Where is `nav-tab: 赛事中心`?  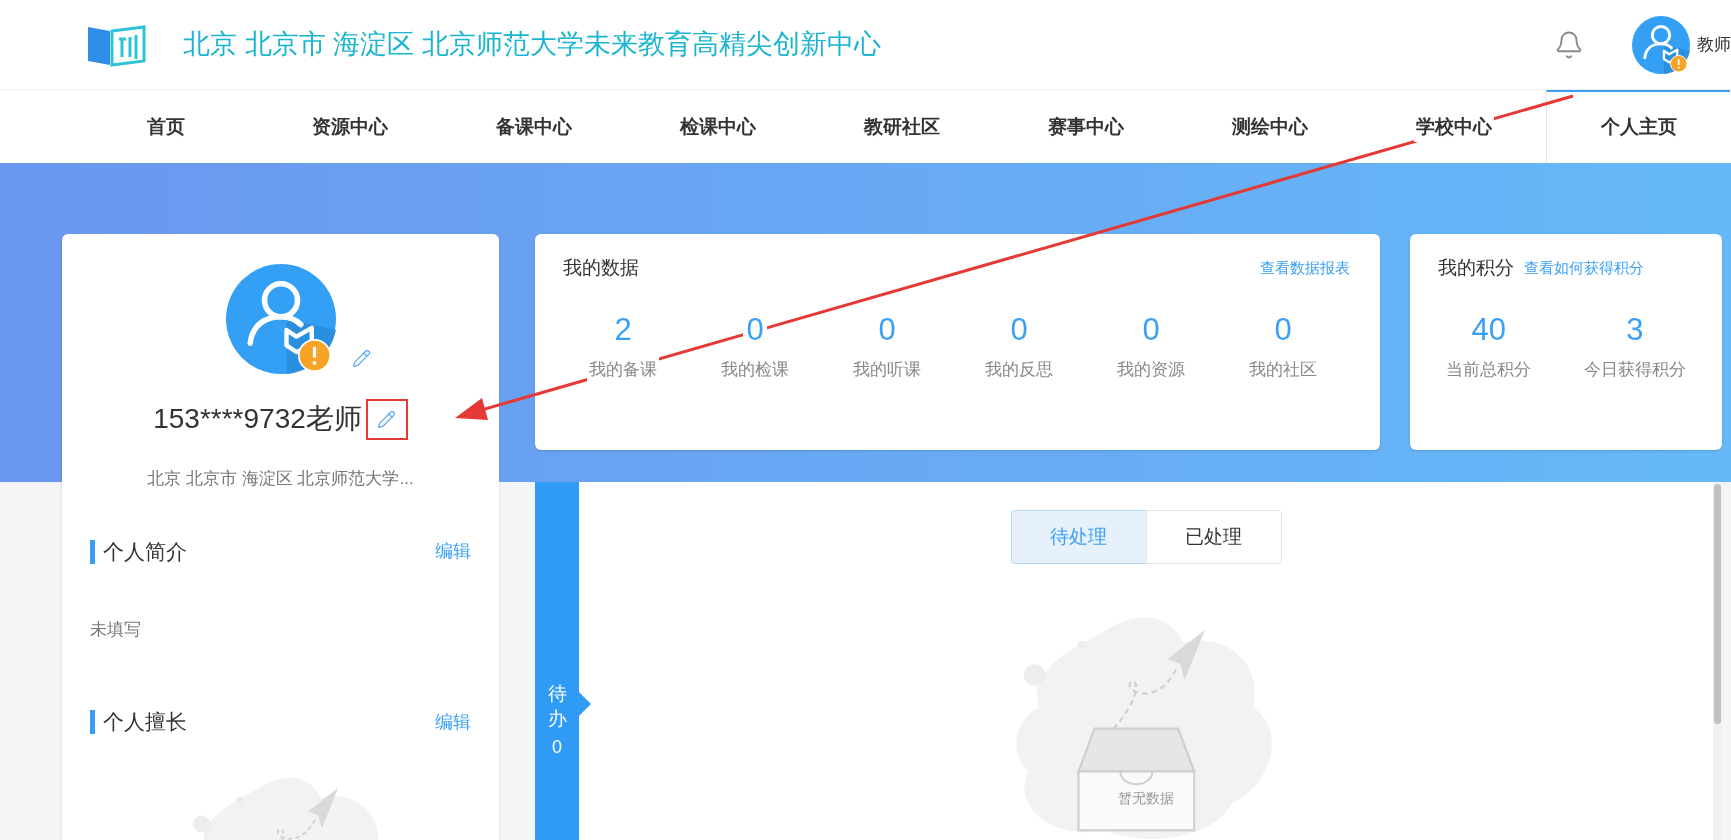
nav-tab: 赛事中心 is located at coordinates (1086, 126).